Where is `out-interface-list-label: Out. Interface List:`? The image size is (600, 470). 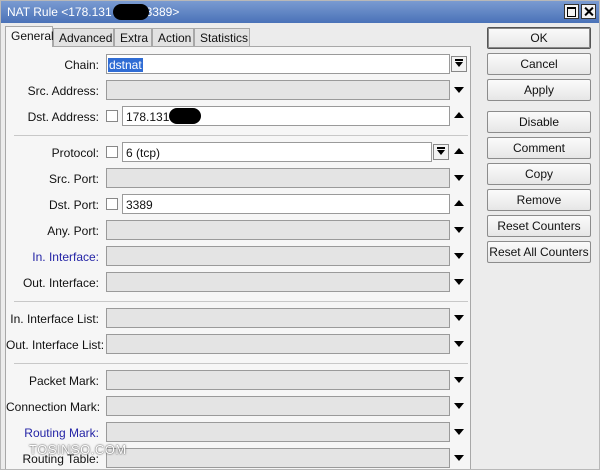 out-interface-list-label: Out. Interface List: is located at coordinates (55, 345).